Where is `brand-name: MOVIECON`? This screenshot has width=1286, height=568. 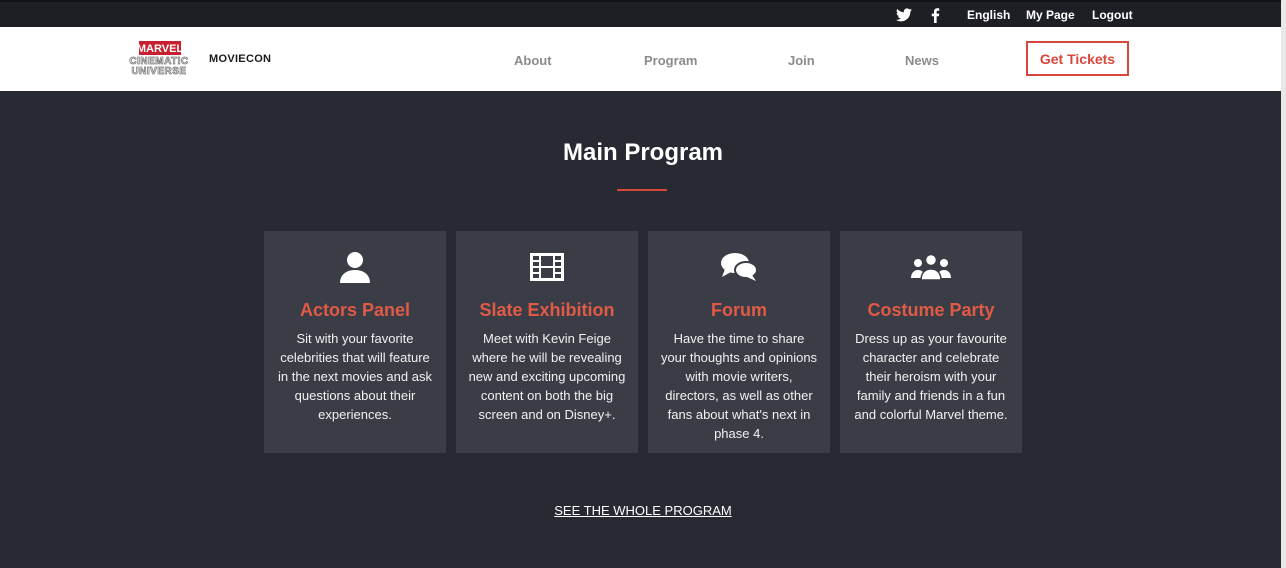 brand-name: MOVIECON is located at coordinates (240, 59).